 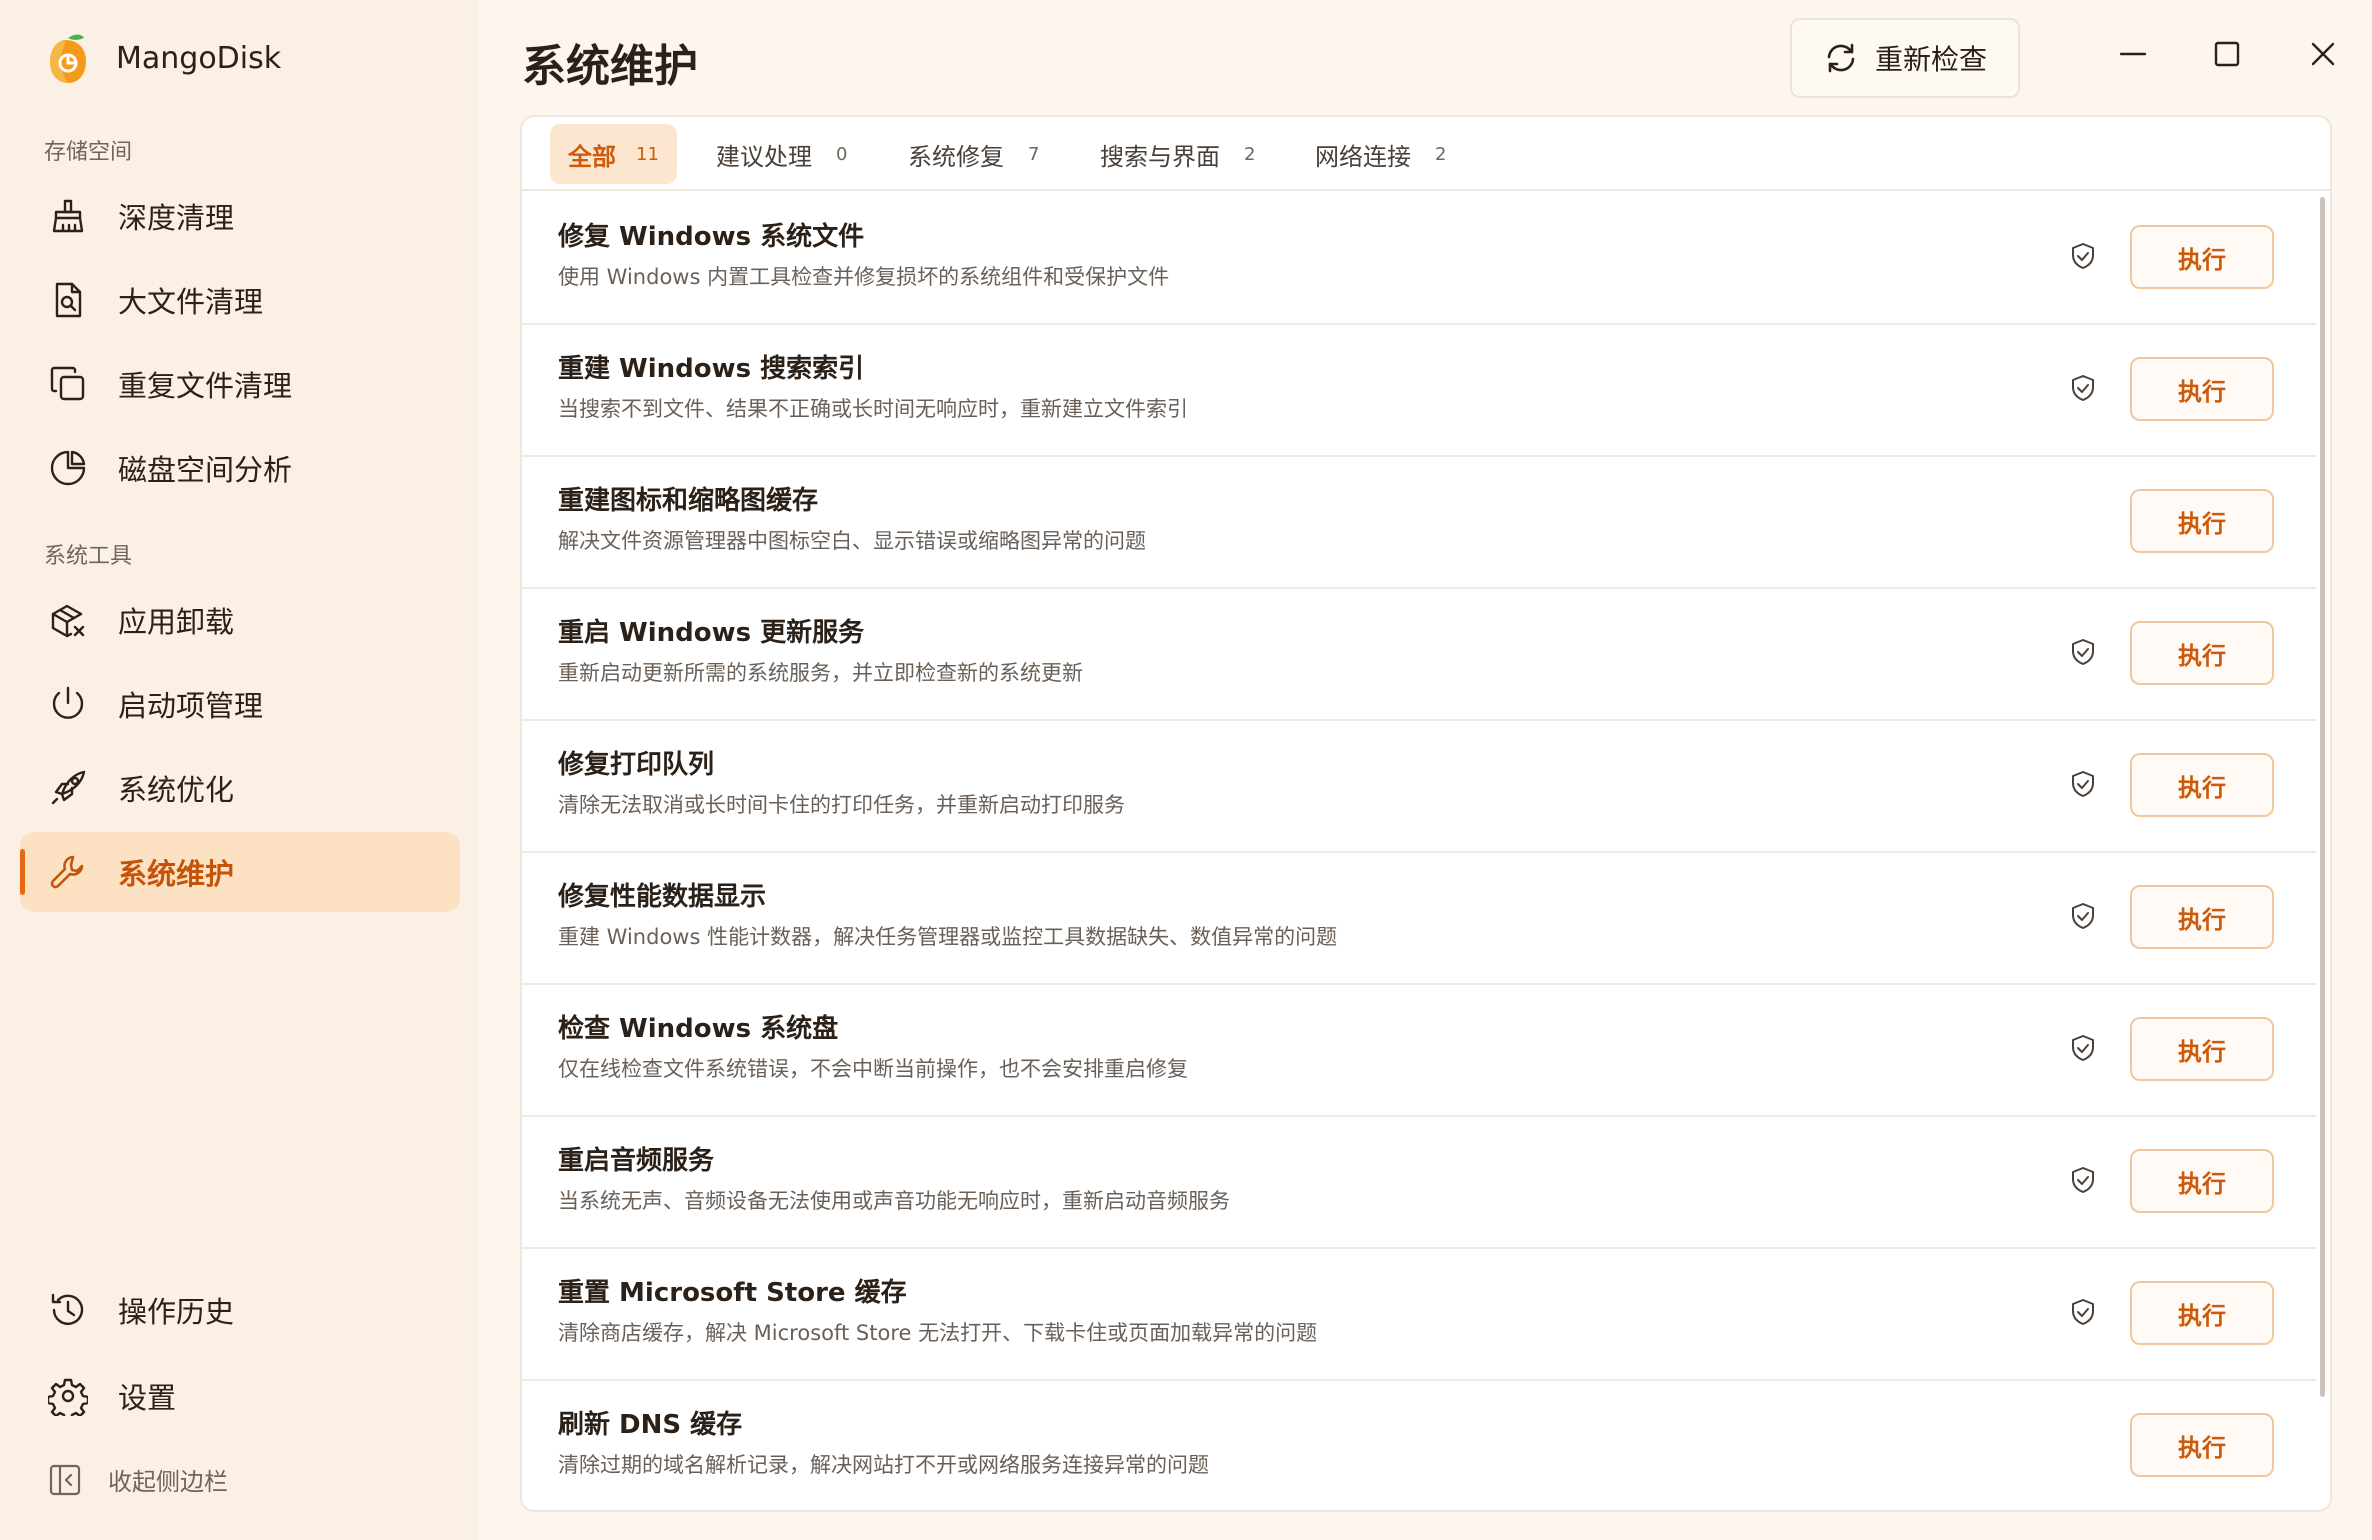 What do you see at coordinates (732, 1293) in the screenshot?
I see `task-title: 重置 Microsoft Store 缓存` at bounding box center [732, 1293].